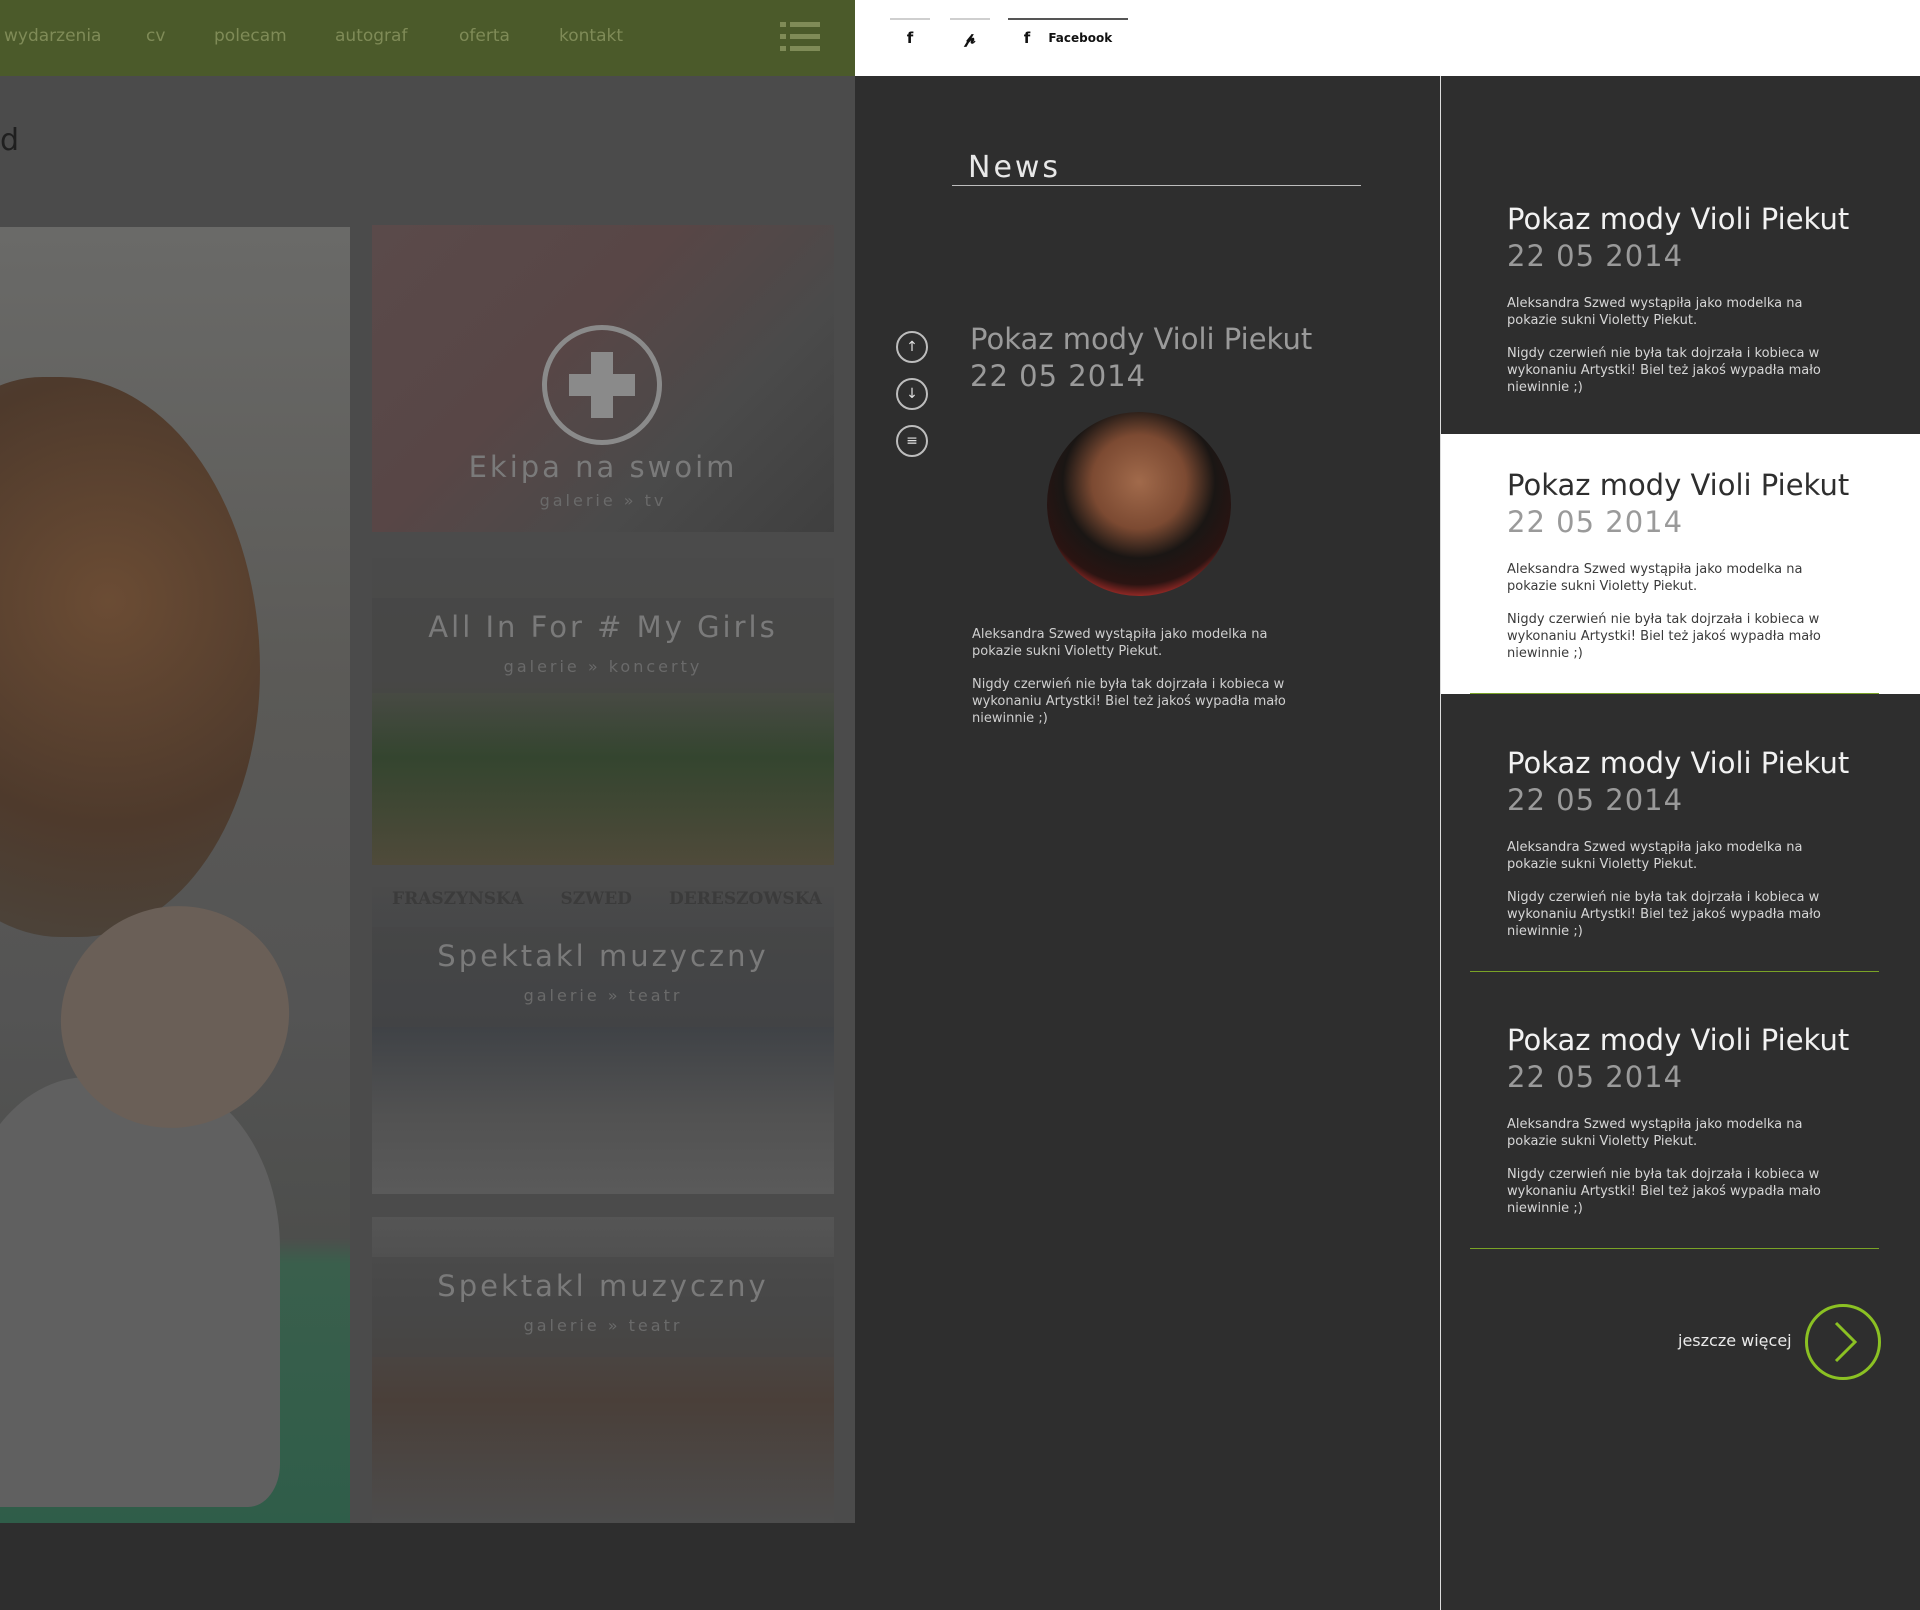 The height and width of the screenshot is (1610, 1920). Describe the element at coordinates (1080, 38) in the screenshot. I see `facebook-label: Facebook` at that location.